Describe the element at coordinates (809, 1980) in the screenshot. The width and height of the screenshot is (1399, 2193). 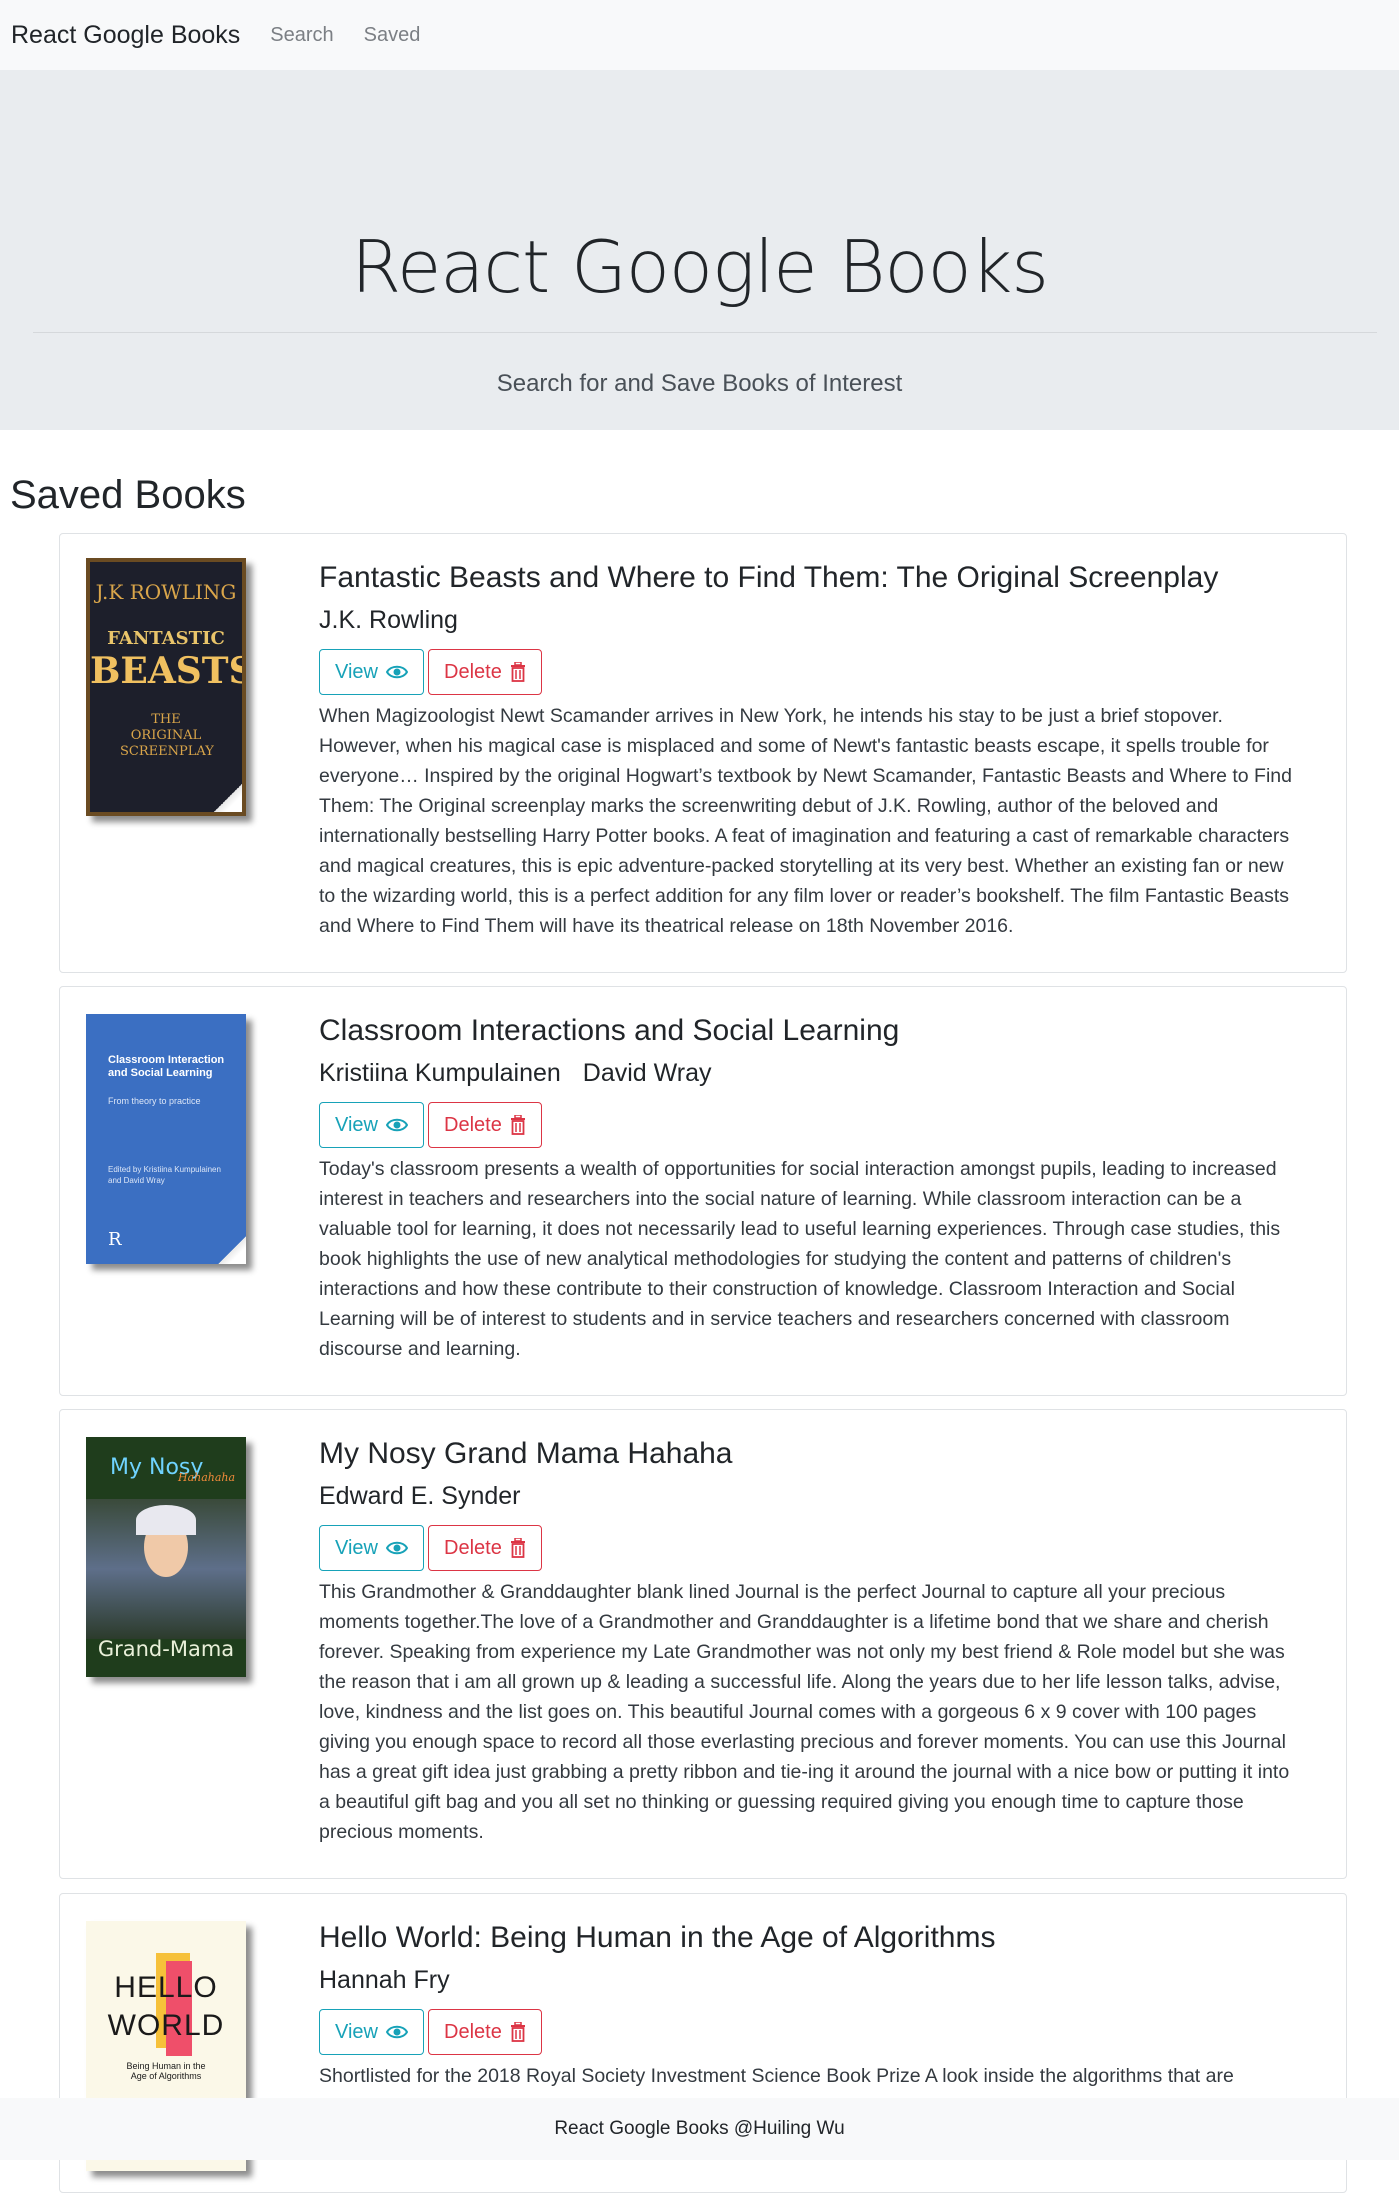
I see `book-authors: Hannah Fry` at that location.